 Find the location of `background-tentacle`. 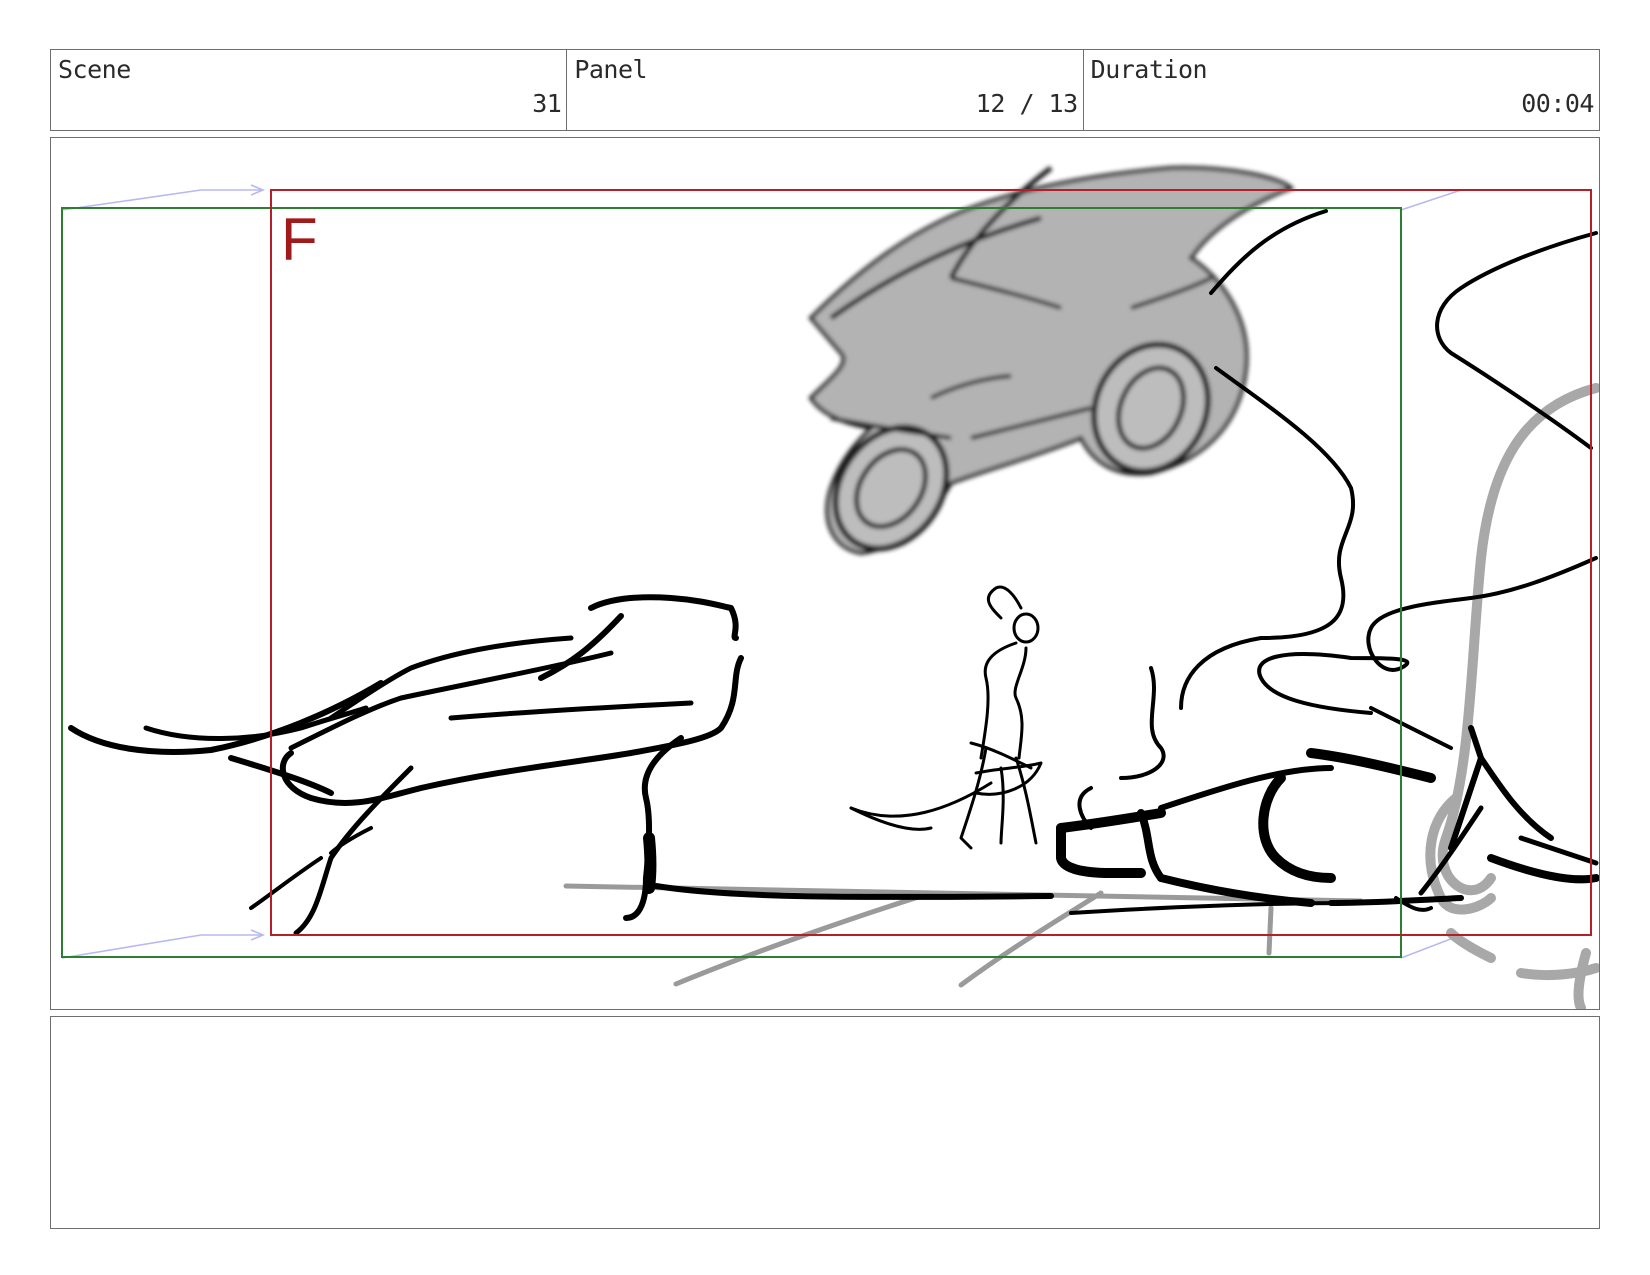

background-tentacle is located at coordinates (1512, 696).